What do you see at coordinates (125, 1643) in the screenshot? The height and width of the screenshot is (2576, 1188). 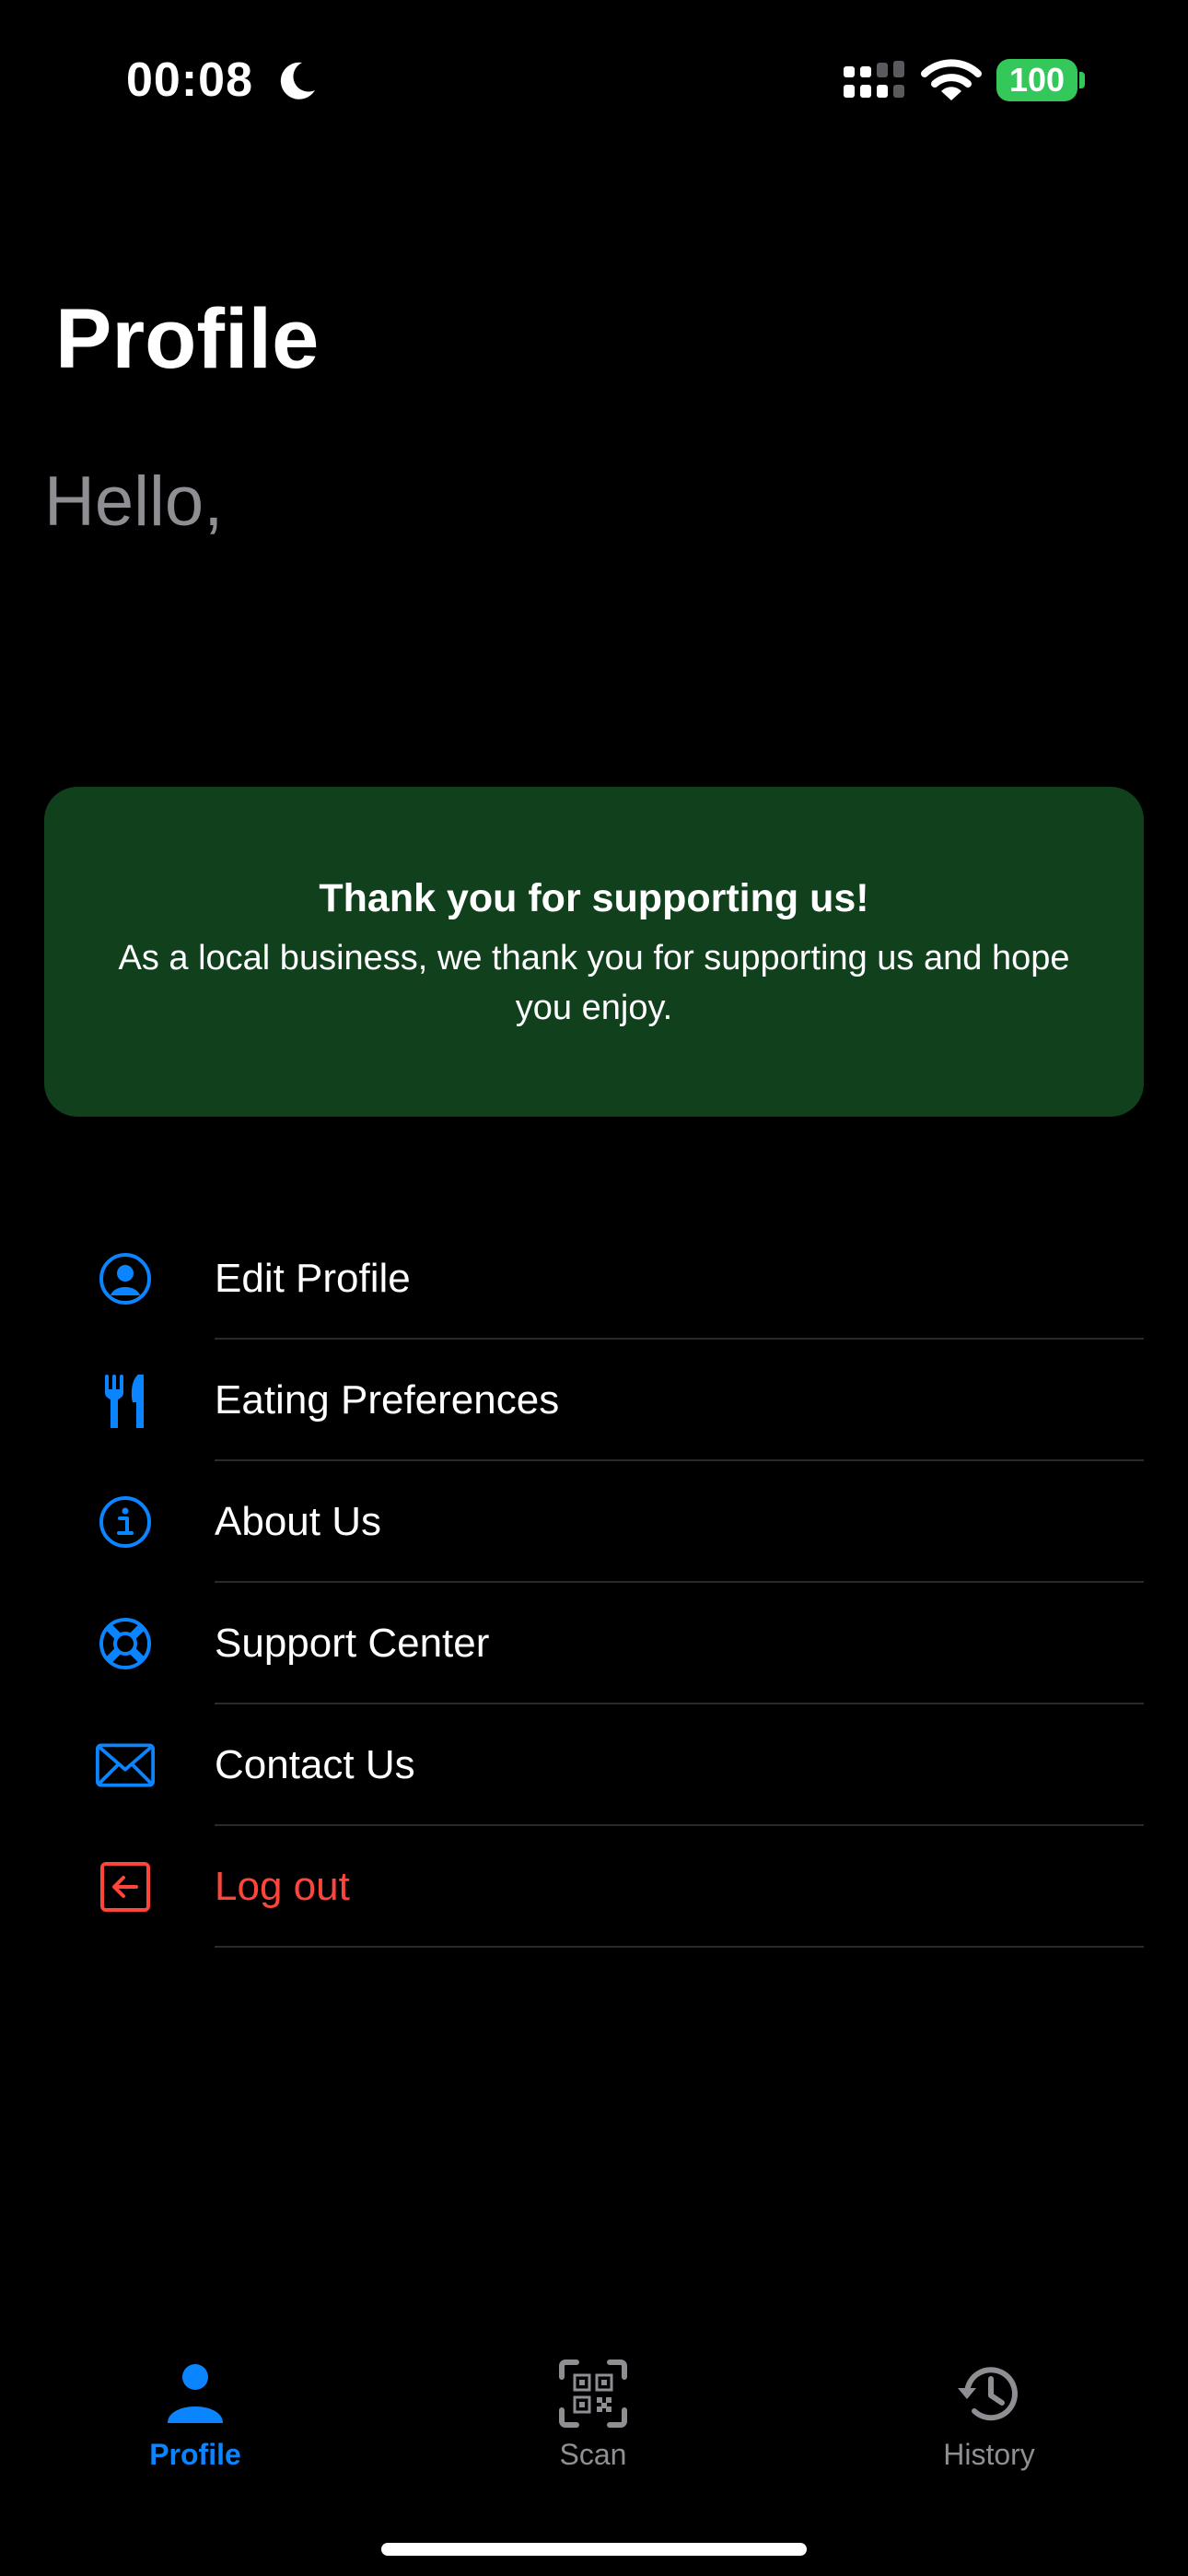 I see `lifebuoy-icon` at bounding box center [125, 1643].